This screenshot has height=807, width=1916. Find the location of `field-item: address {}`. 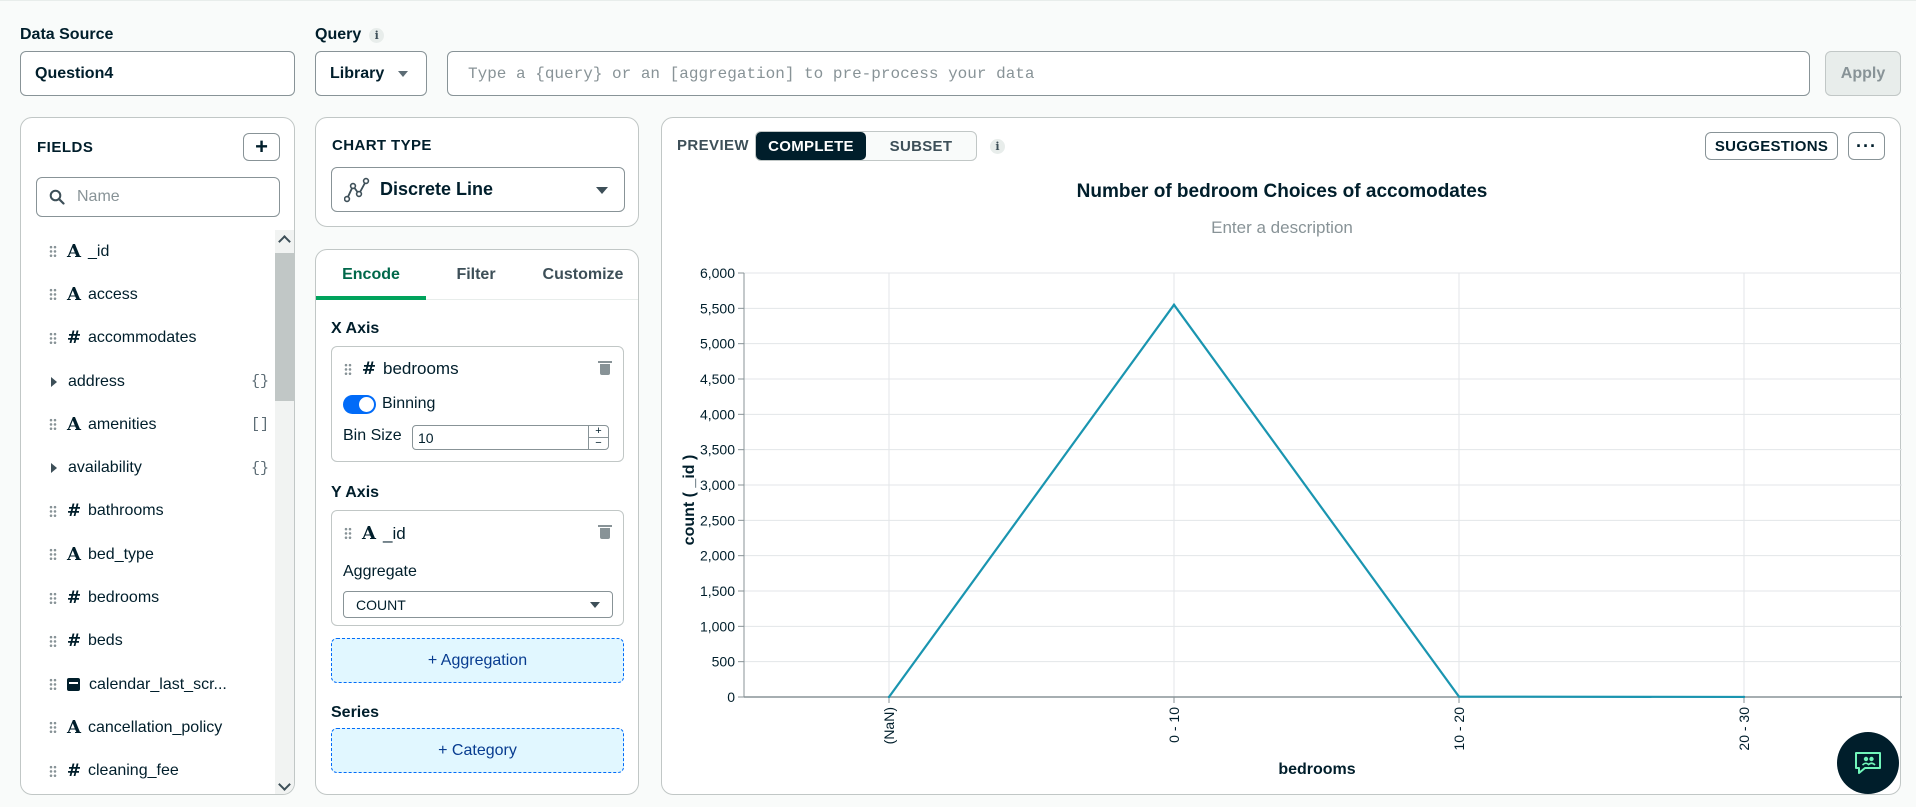

field-item: address {} is located at coordinates (147, 381).